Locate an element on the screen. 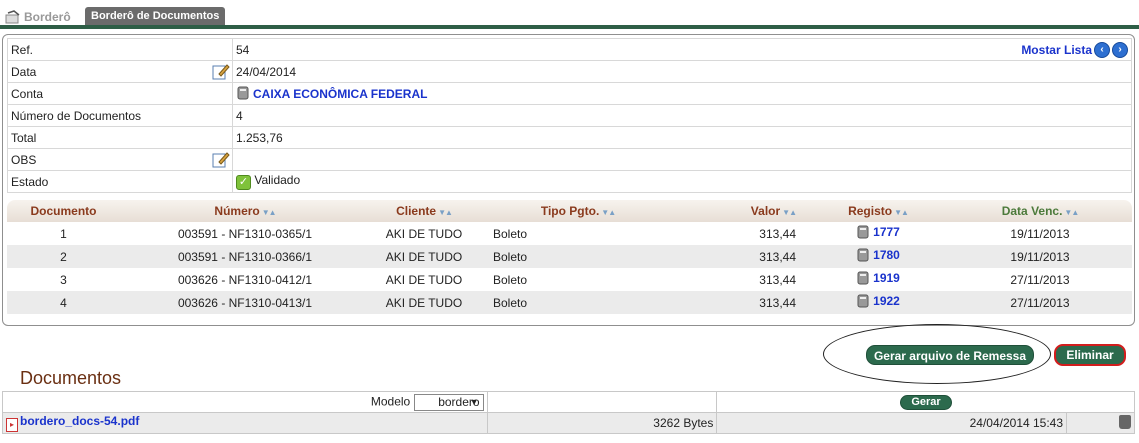  file-date: 24/04/2014 15:43 is located at coordinates (892, 423).